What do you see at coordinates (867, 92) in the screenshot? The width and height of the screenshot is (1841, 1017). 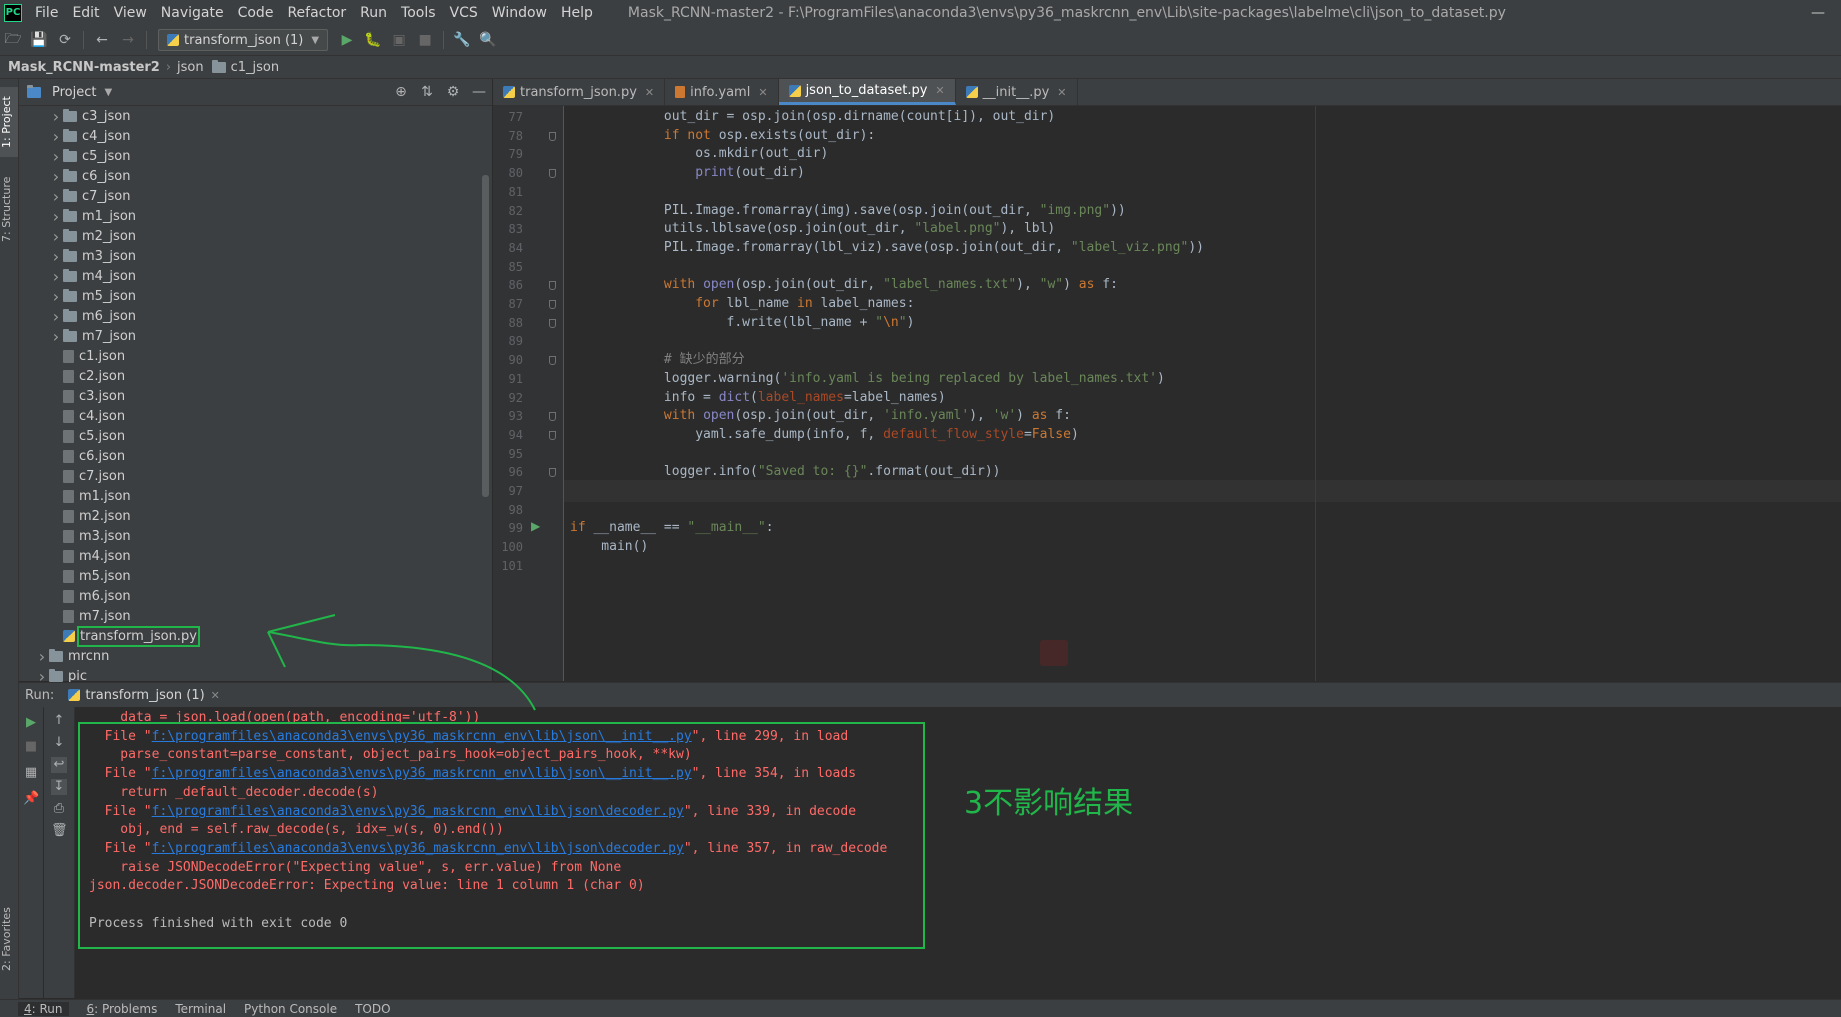 I see `editor-tab: json_to_dataset.py ✕` at bounding box center [867, 92].